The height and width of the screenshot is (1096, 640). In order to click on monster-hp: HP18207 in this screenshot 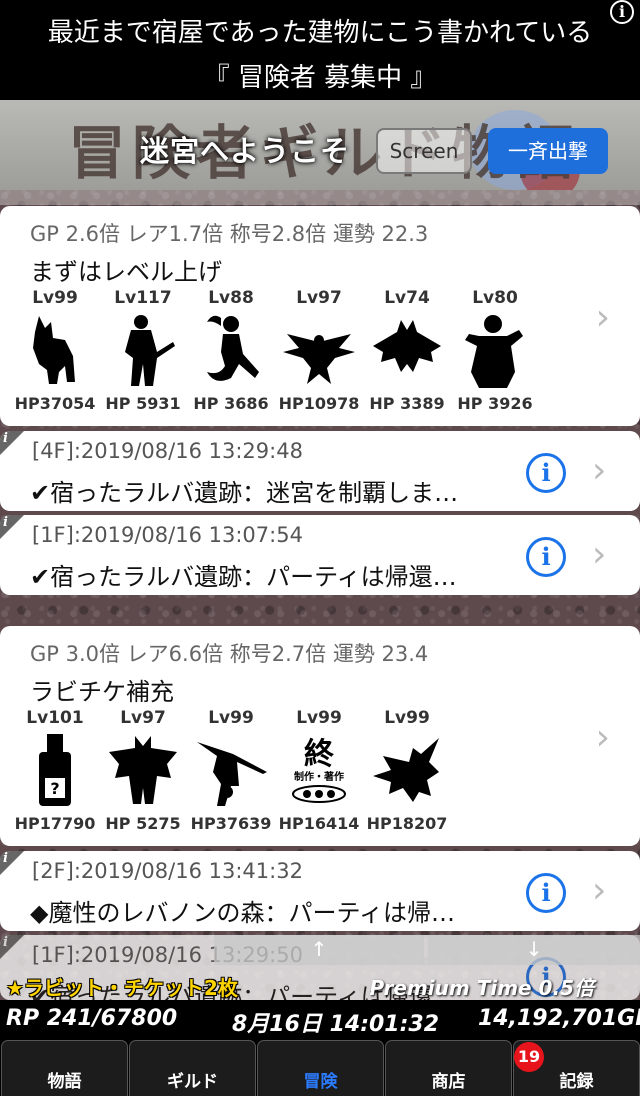, I will do `click(407, 823)`.